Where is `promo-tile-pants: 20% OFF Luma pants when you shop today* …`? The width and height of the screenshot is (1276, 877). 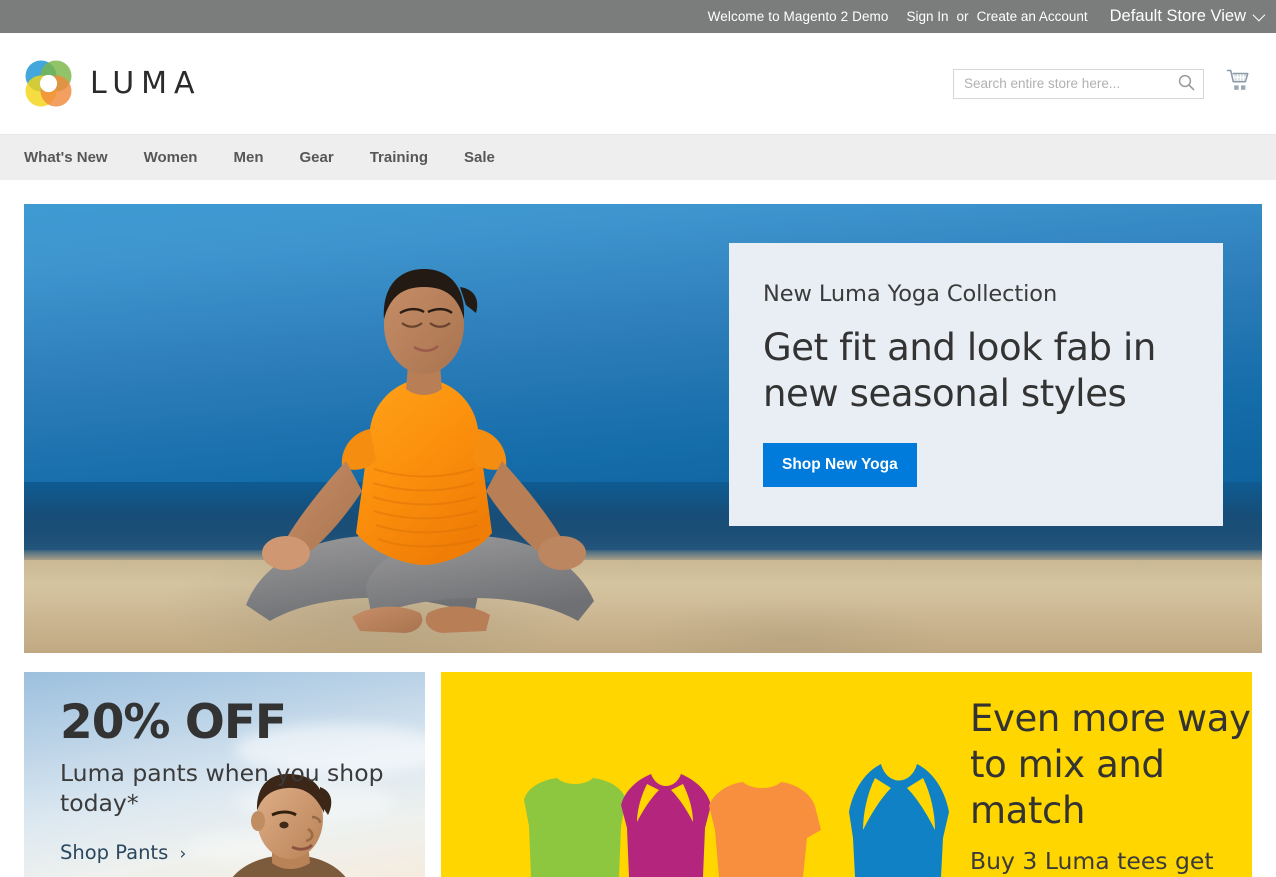 promo-tile-pants: 20% OFF Luma pants when you shop today* … is located at coordinates (224, 774).